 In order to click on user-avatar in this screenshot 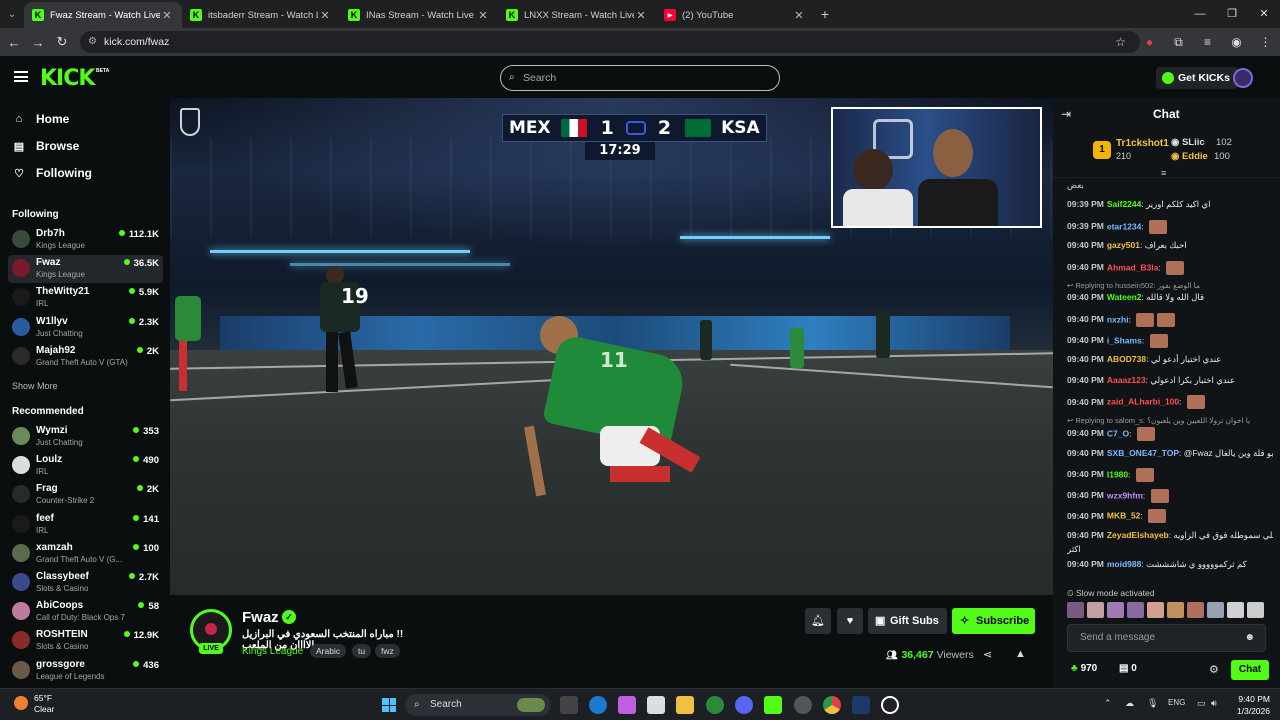, I will do `click(1243, 78)`.